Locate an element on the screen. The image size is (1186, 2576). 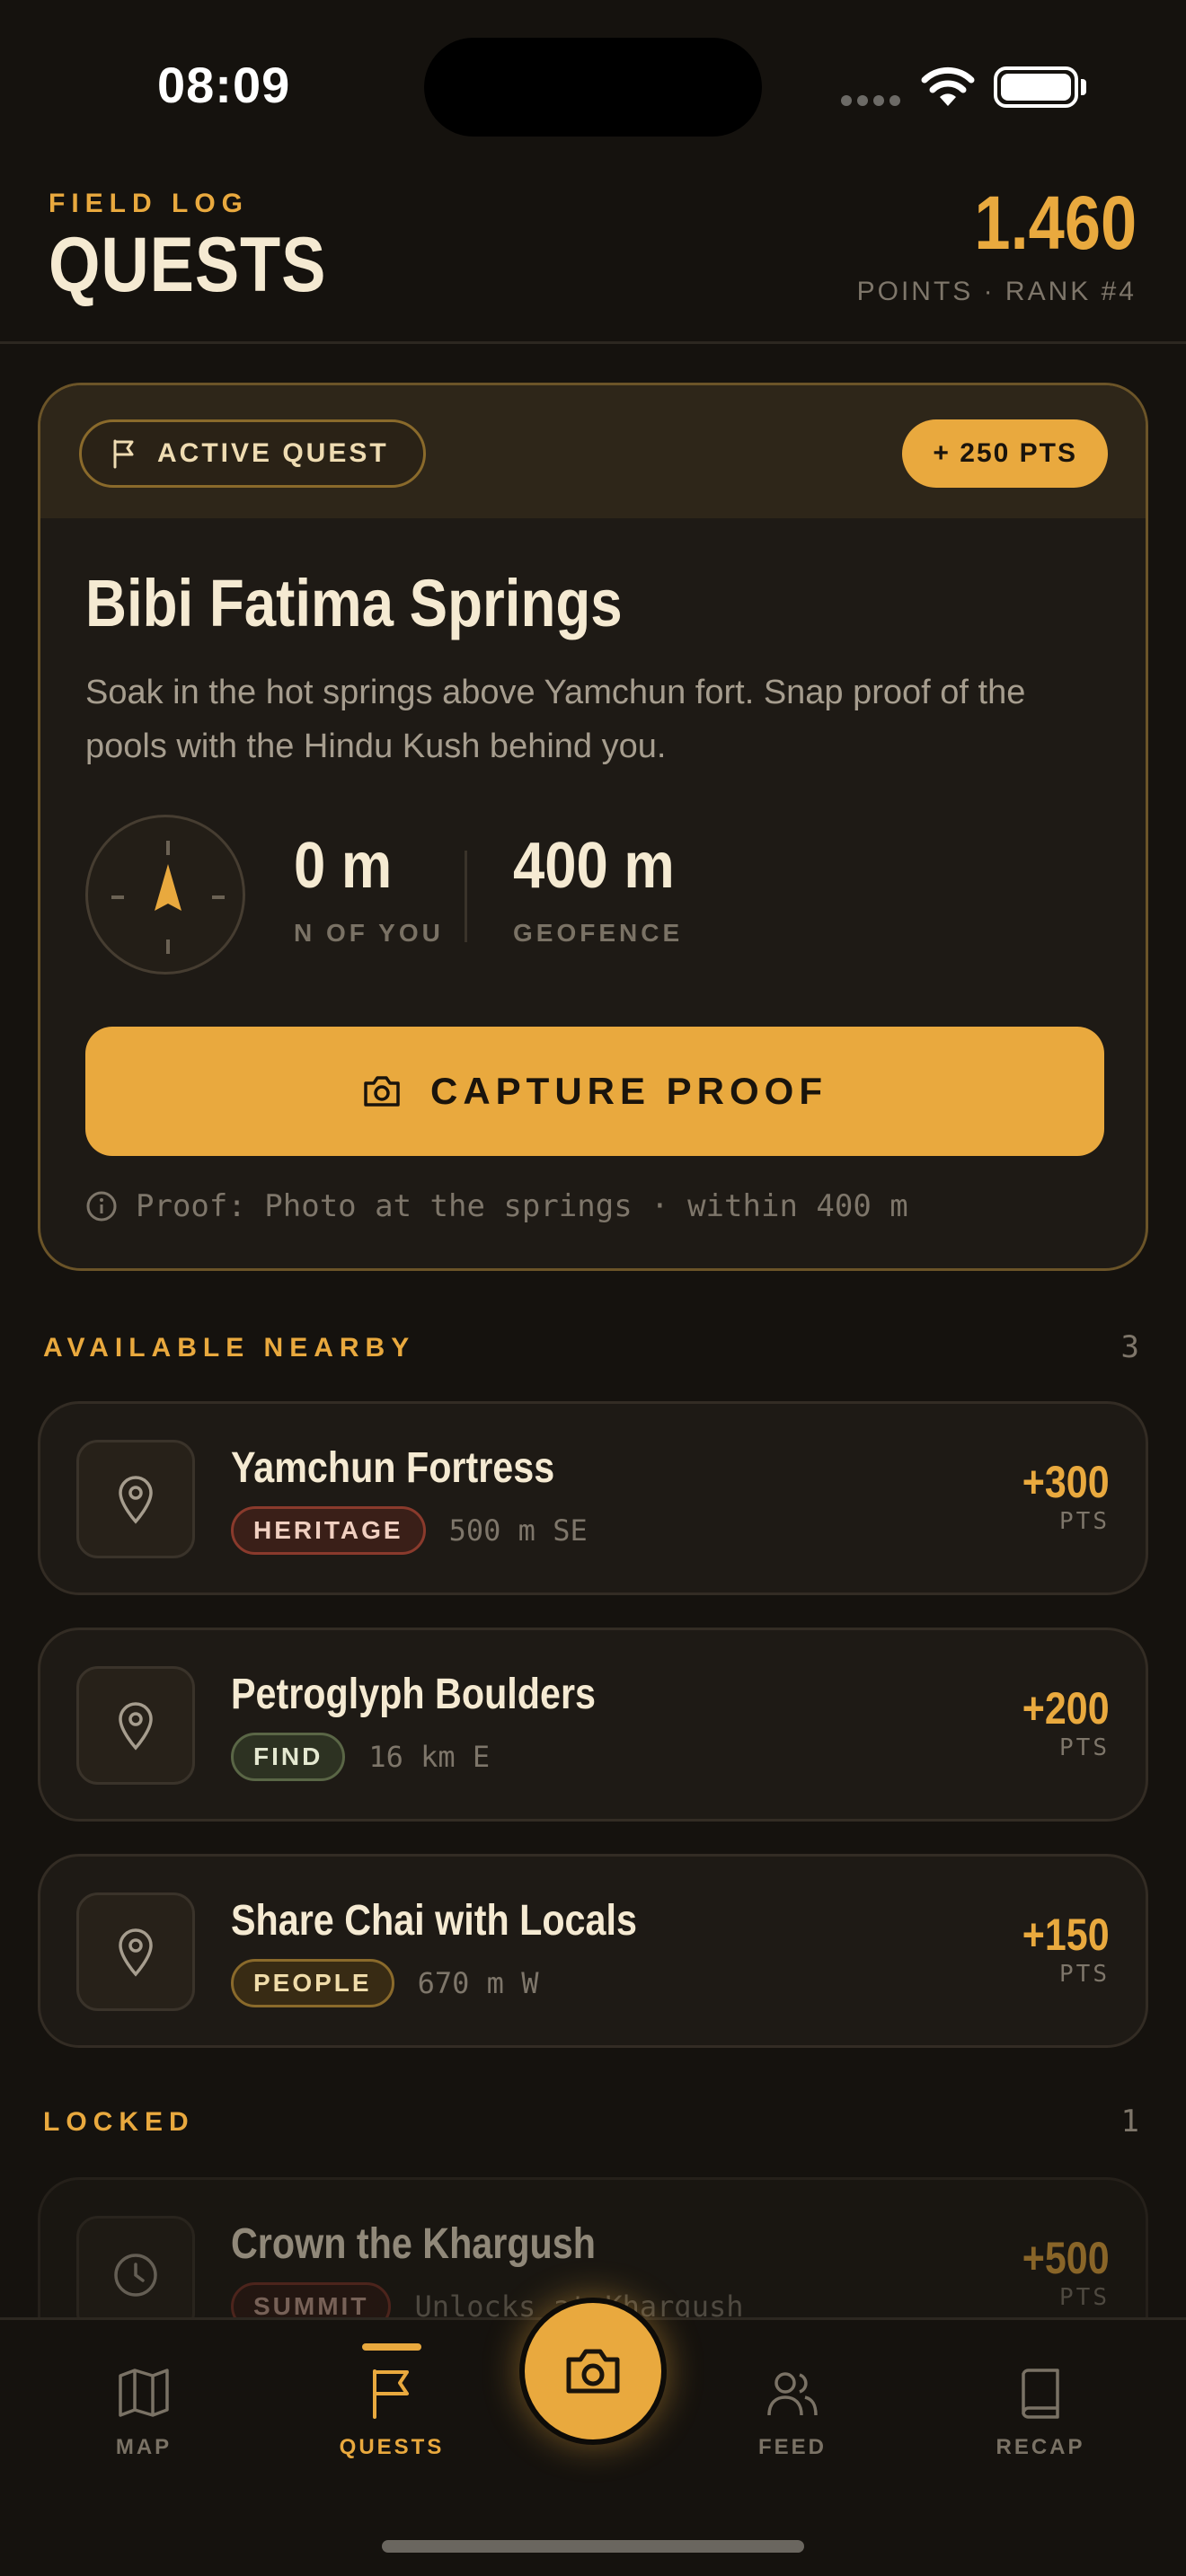
active-quest-title: Bibi Fatima Springs is located at coordinates (354, 603).